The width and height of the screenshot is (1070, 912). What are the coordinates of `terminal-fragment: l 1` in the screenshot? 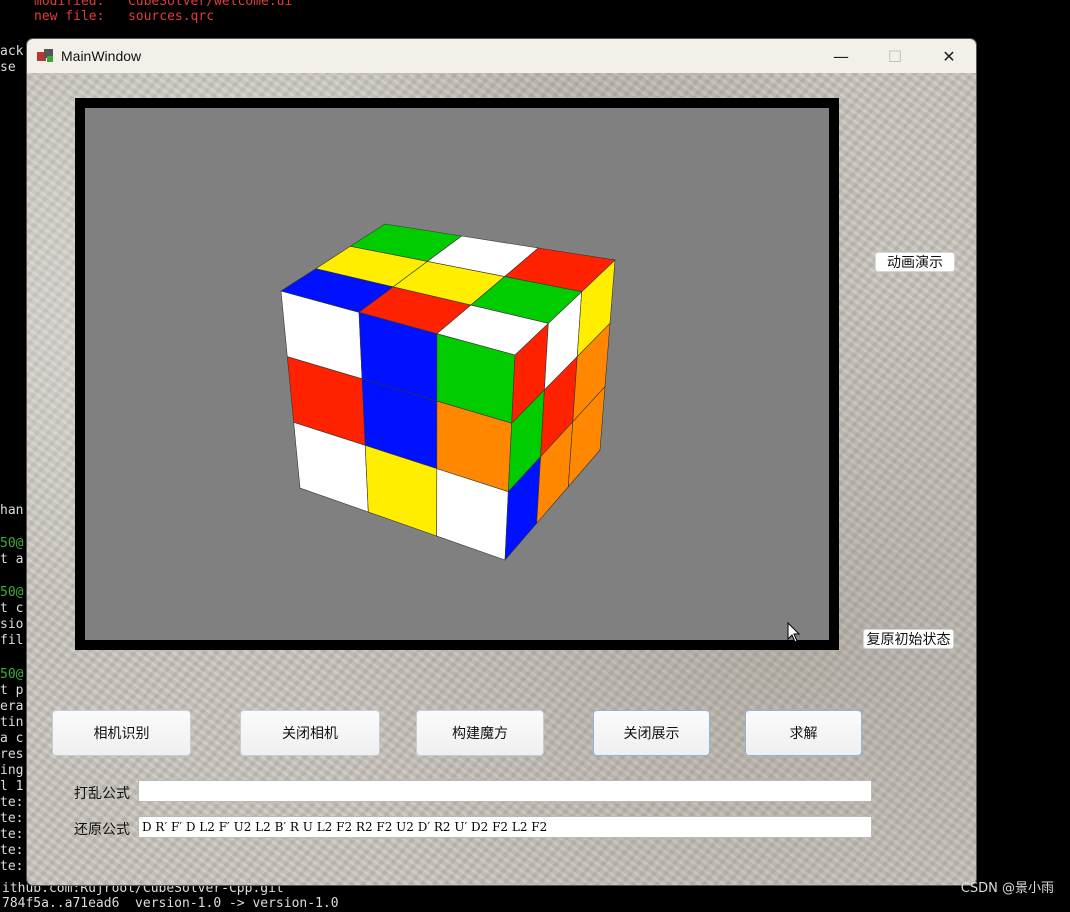 It's located at (11, 787).